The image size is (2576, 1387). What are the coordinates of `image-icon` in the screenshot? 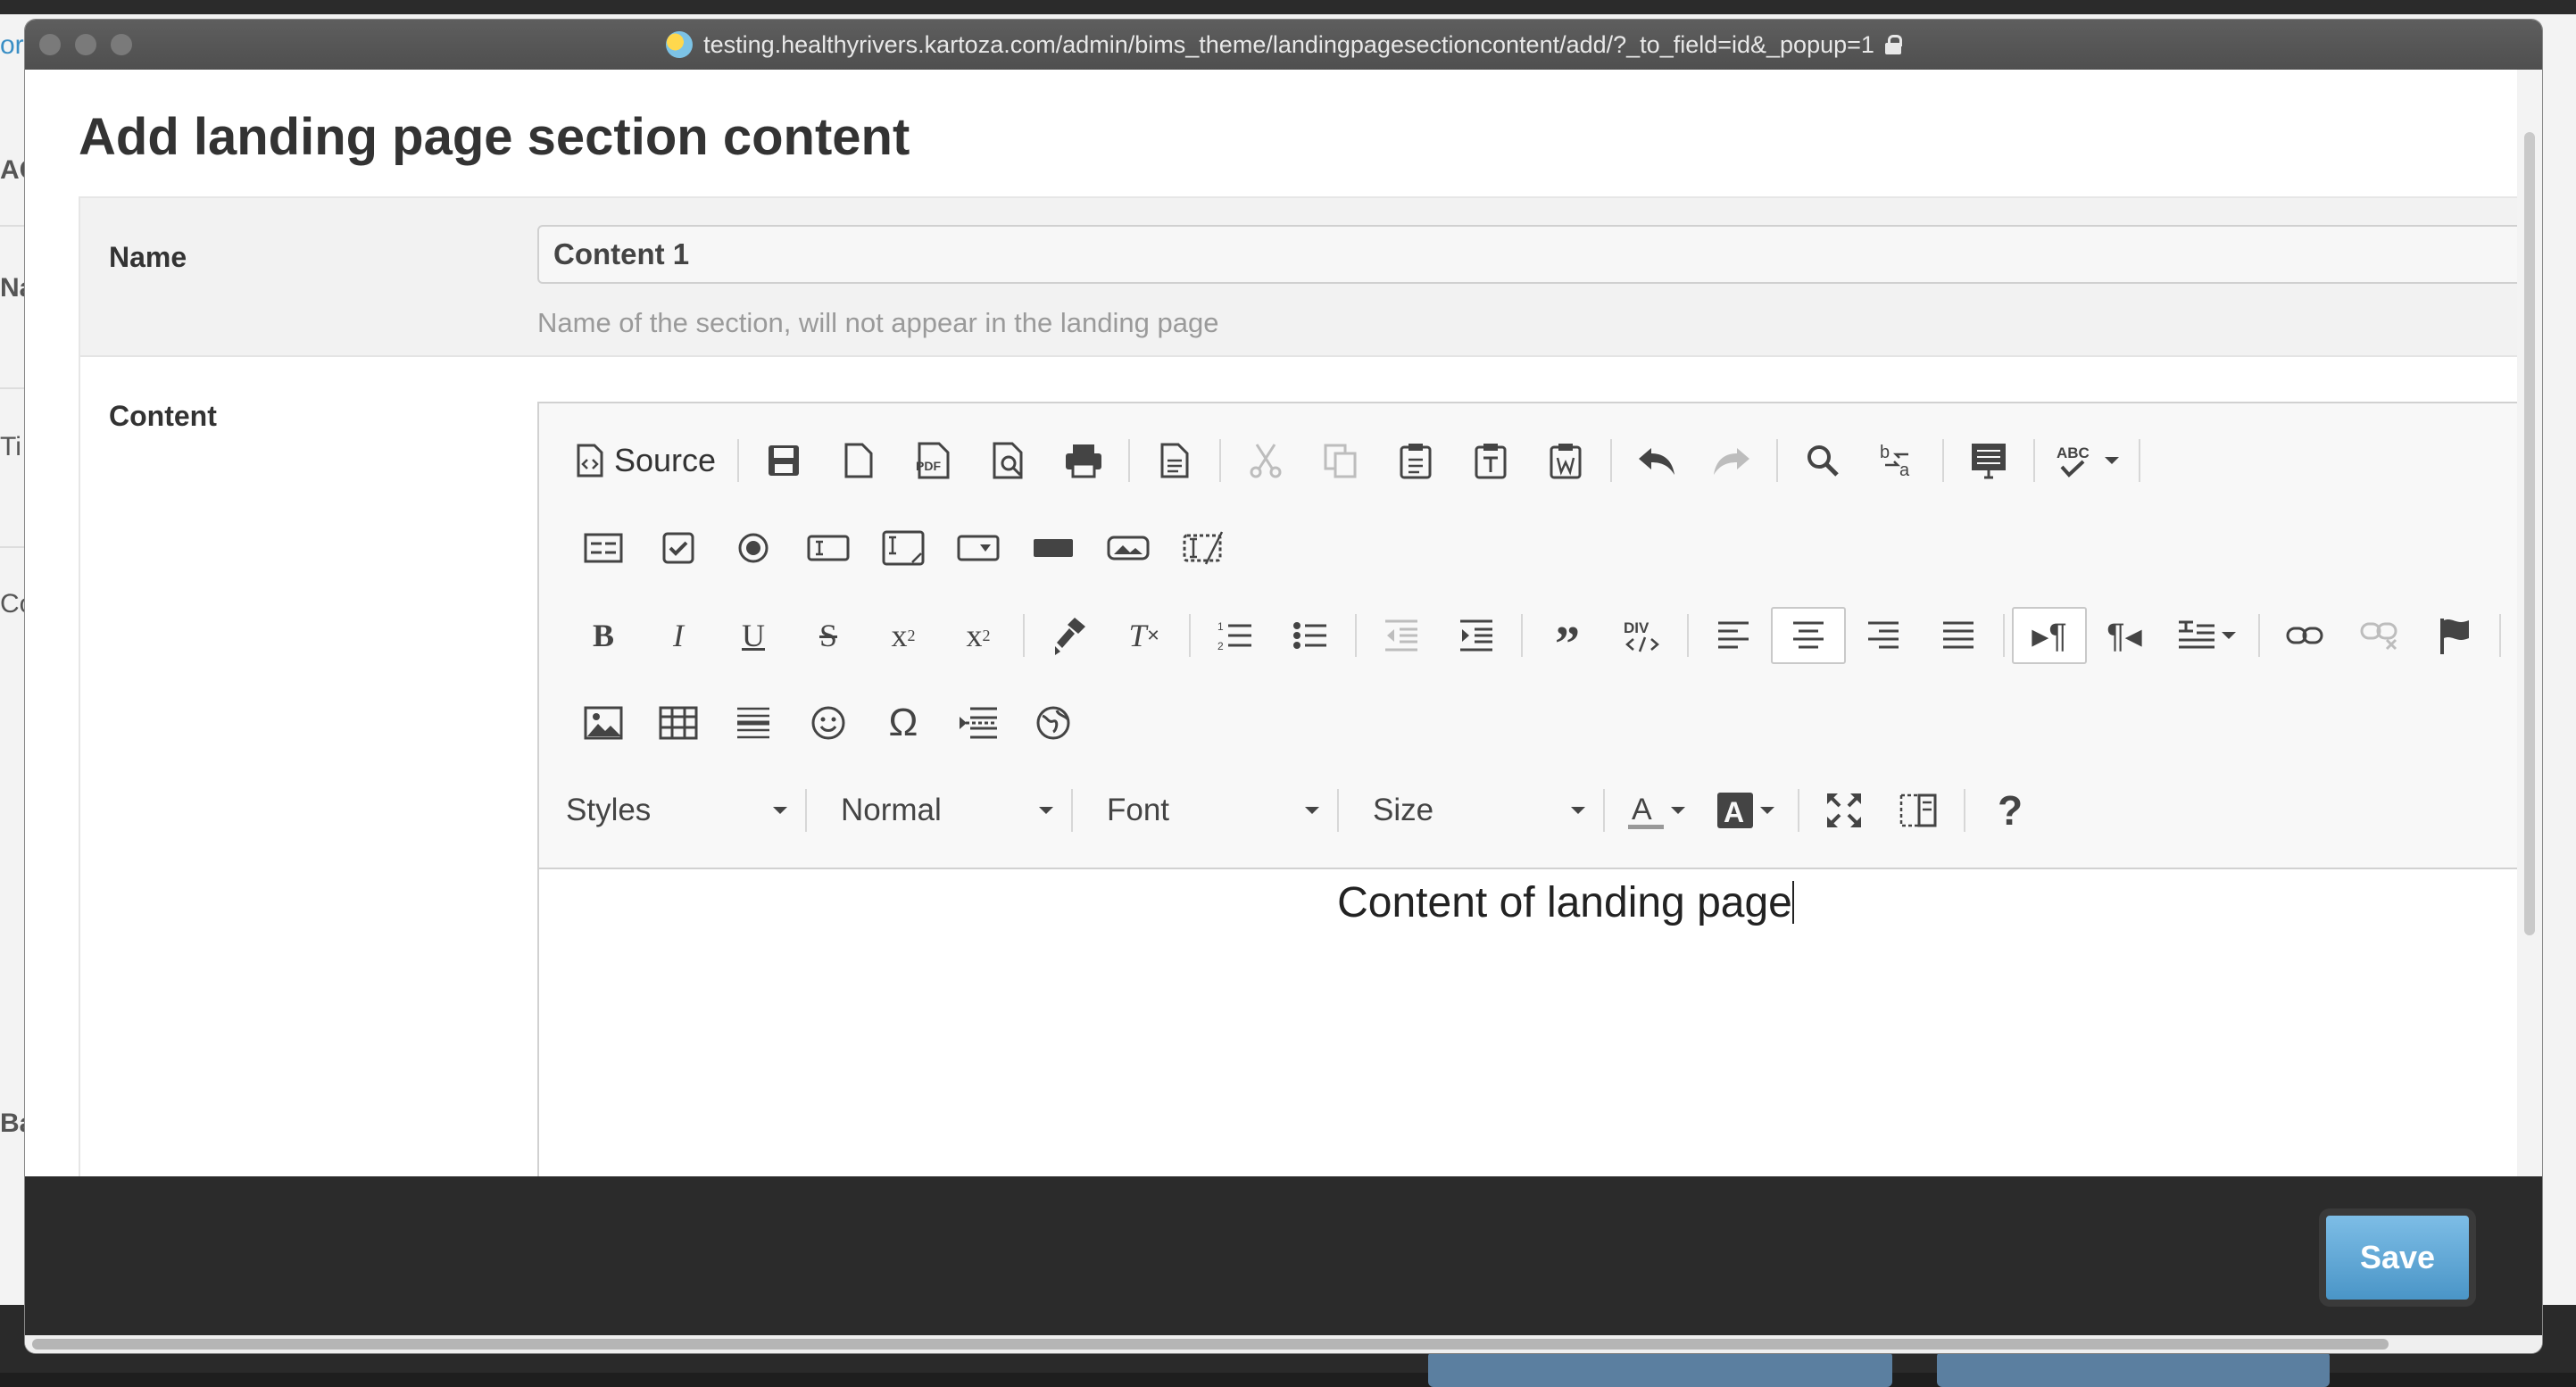 It's located at (604, 723).